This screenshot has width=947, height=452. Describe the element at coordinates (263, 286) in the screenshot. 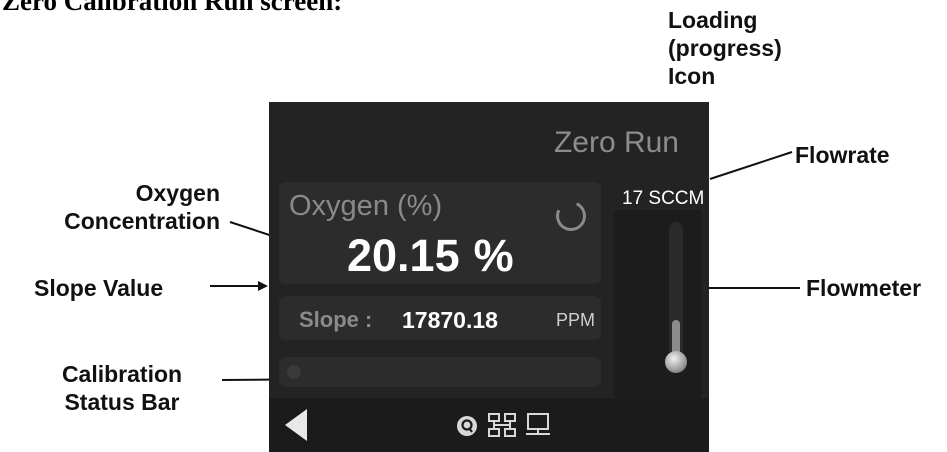

I see `leader-slope-arrowhead` at that location.